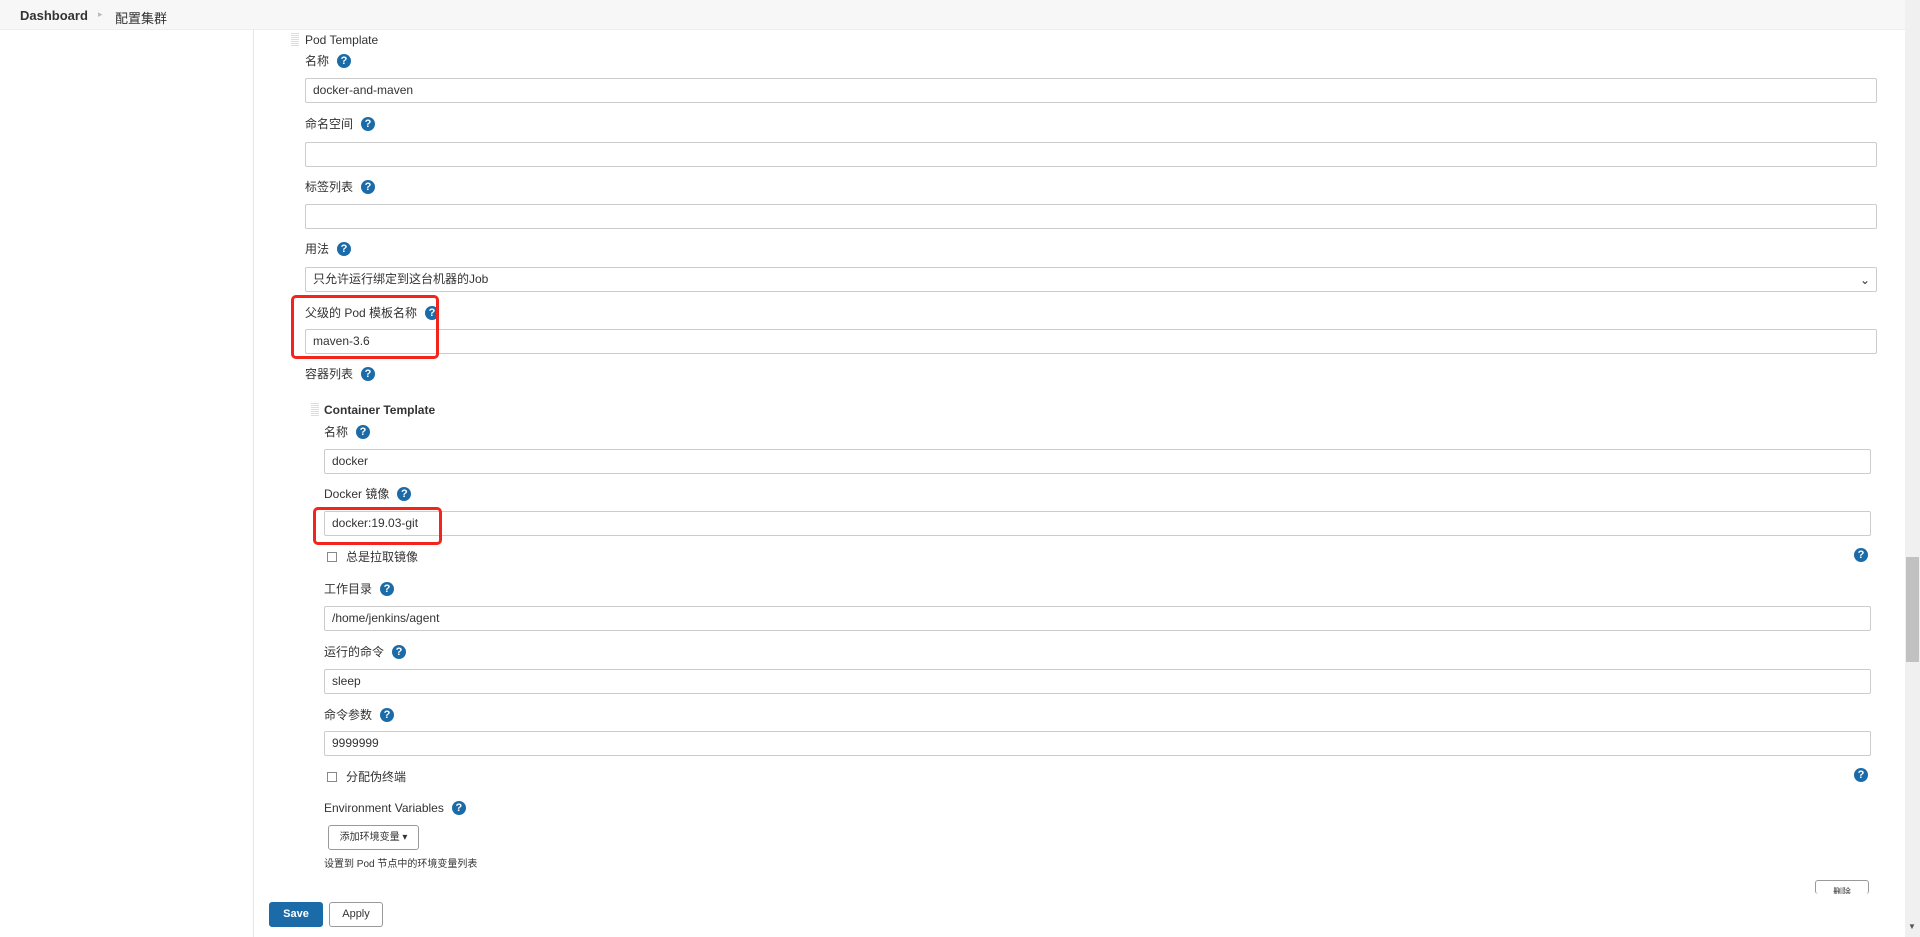  I want to click on tty-checkbox: 分配伪终端, so click(366, 776).